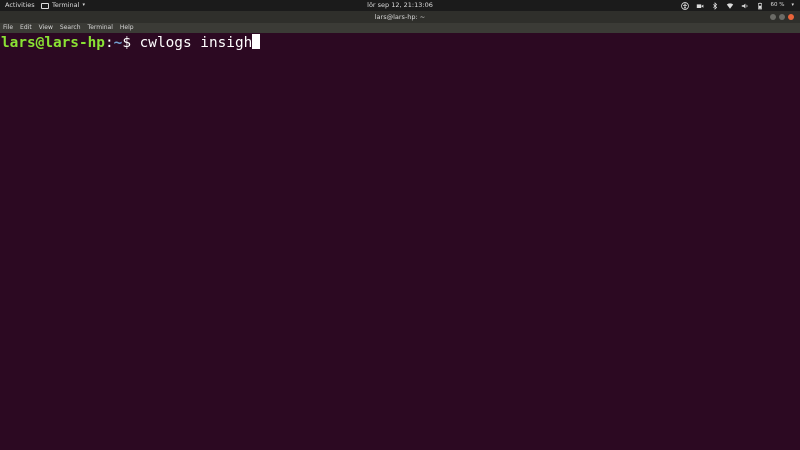 The image size is (800, 450). I want to click on window-title: lars@lars-hp: ~, so click(400, 17).